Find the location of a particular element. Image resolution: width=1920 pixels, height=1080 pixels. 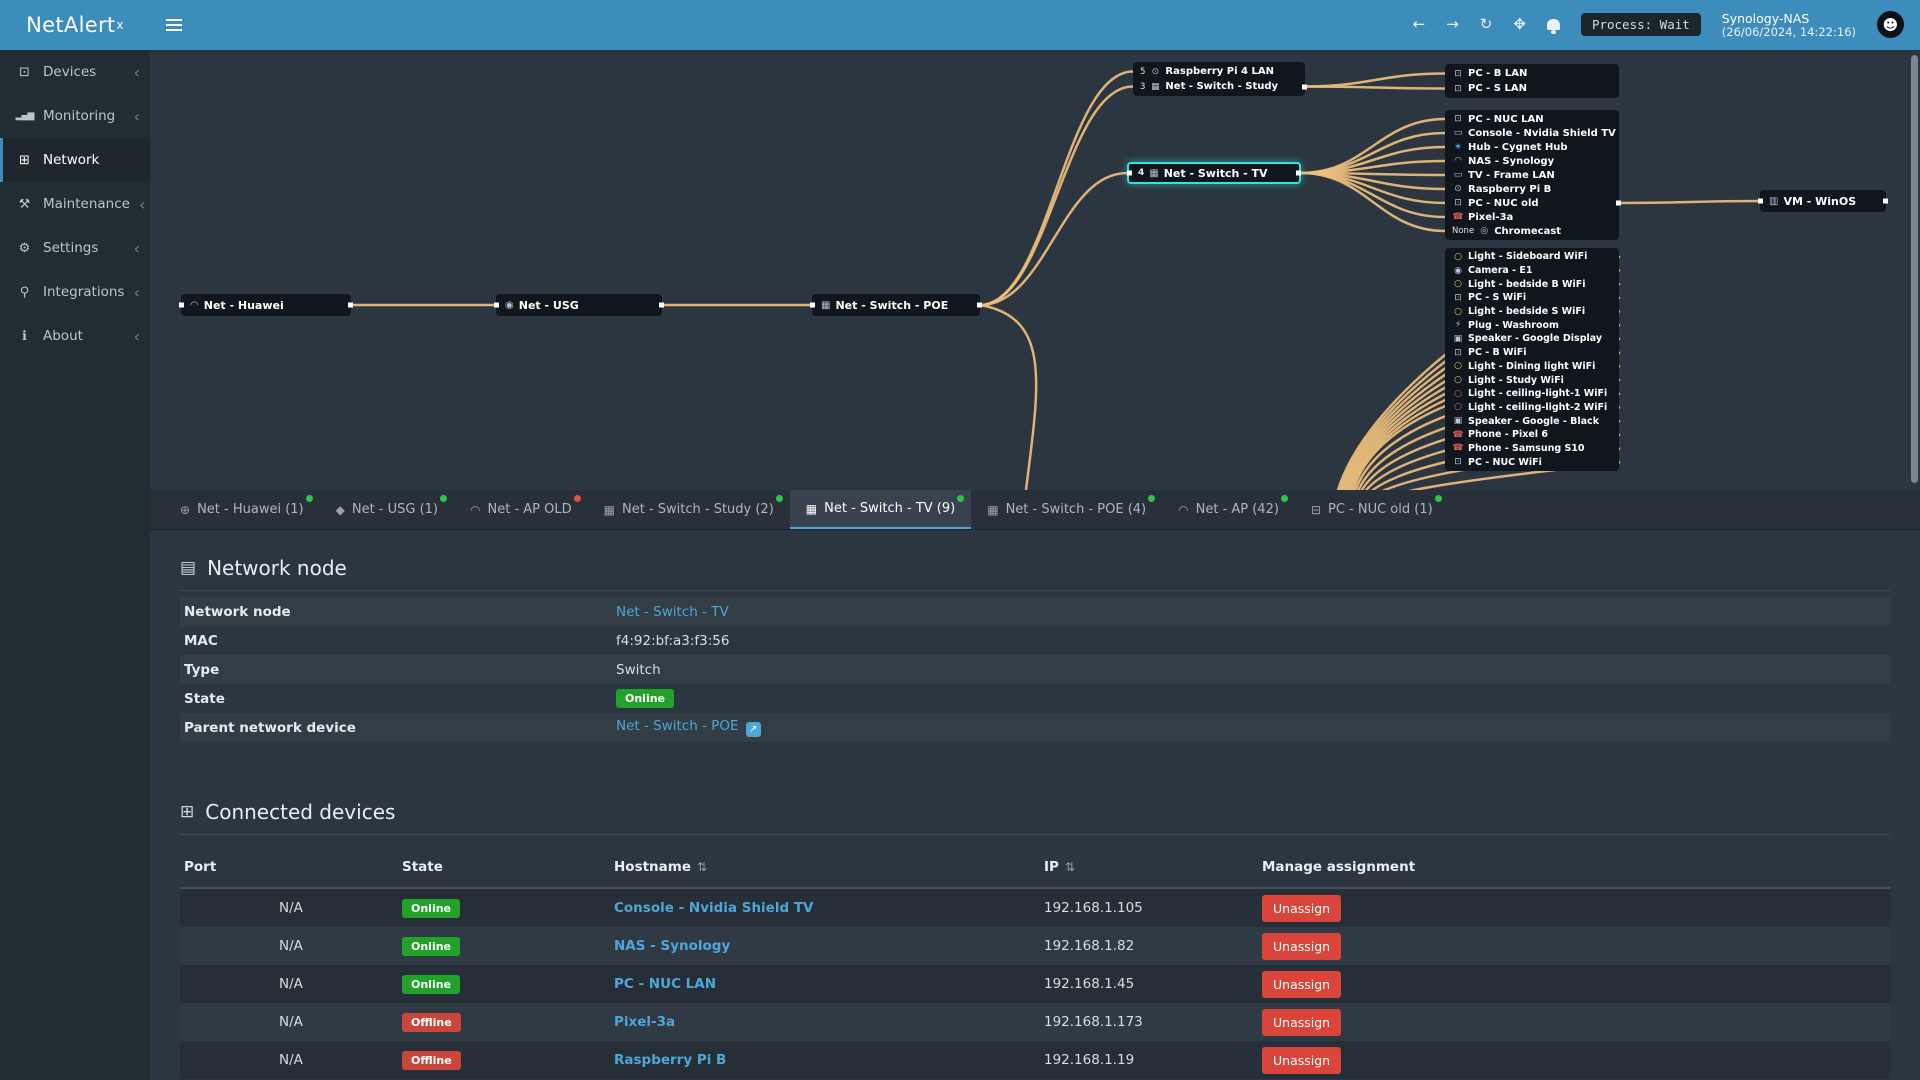

topology-device-light-ceiling-light-1-wifi: ○ Light - ceiling-light-1 WiFi is located at coordinates (1532, 394).